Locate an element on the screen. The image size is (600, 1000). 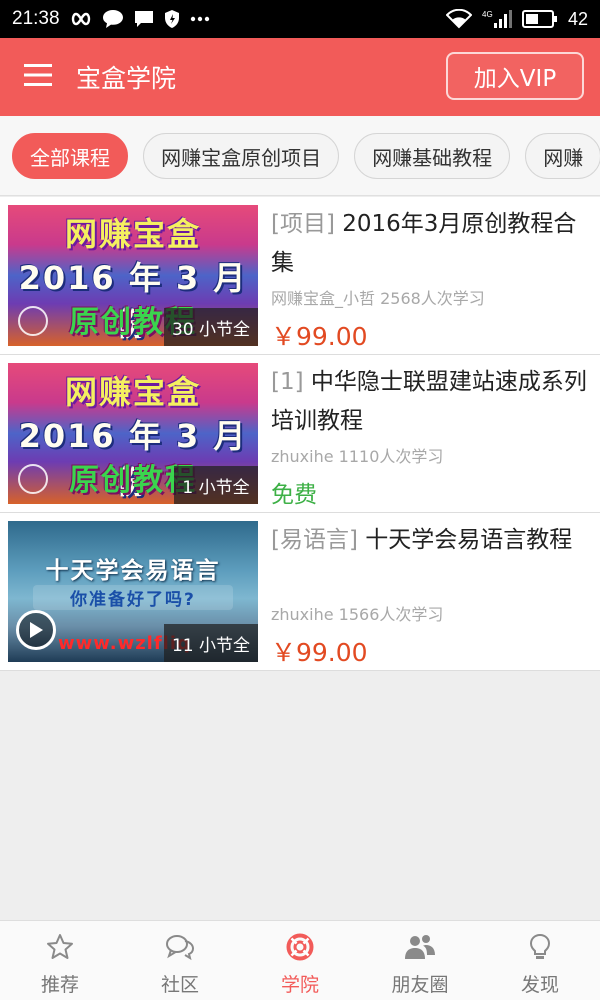
course-meta: 网赚宝盒_小哲 2568人次学习 is located at coordinates (378, 298).